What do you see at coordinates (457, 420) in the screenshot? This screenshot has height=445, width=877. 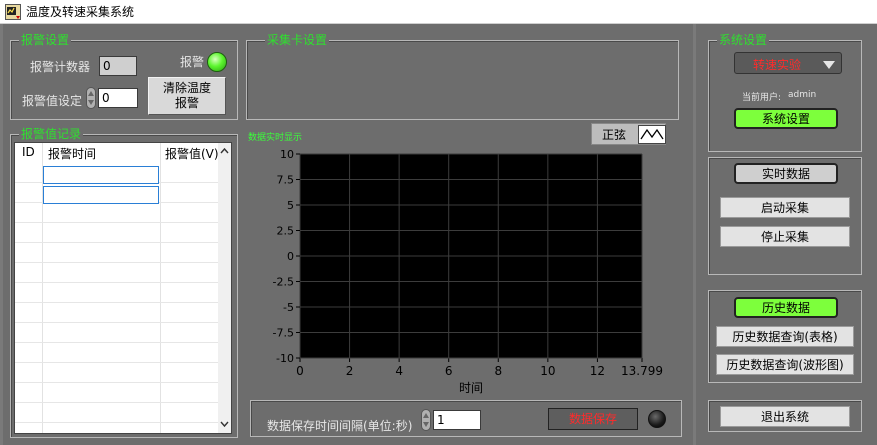 I see `save-interval-input: 1` at bounding box center [457, 420].